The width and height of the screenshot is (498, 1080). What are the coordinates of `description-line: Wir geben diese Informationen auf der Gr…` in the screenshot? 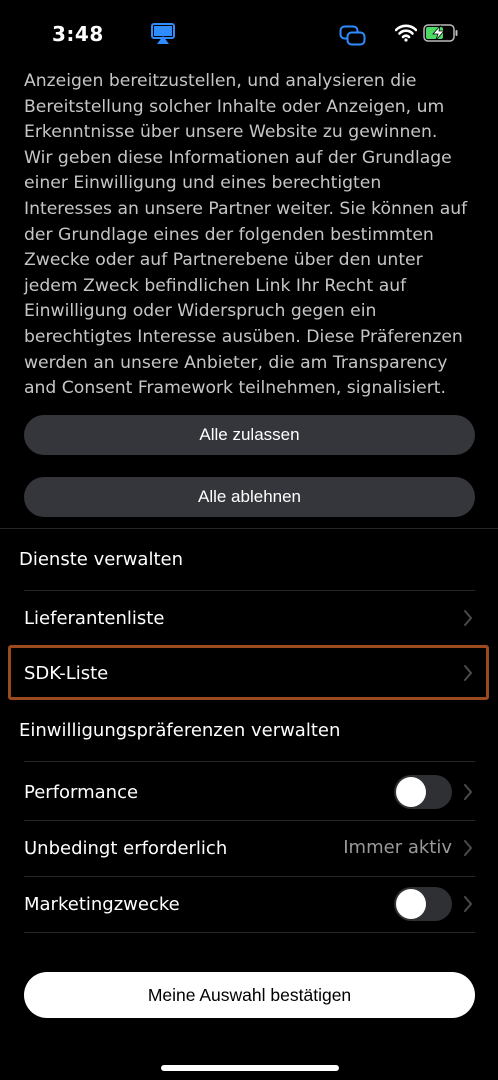 It's located at (238, 157).